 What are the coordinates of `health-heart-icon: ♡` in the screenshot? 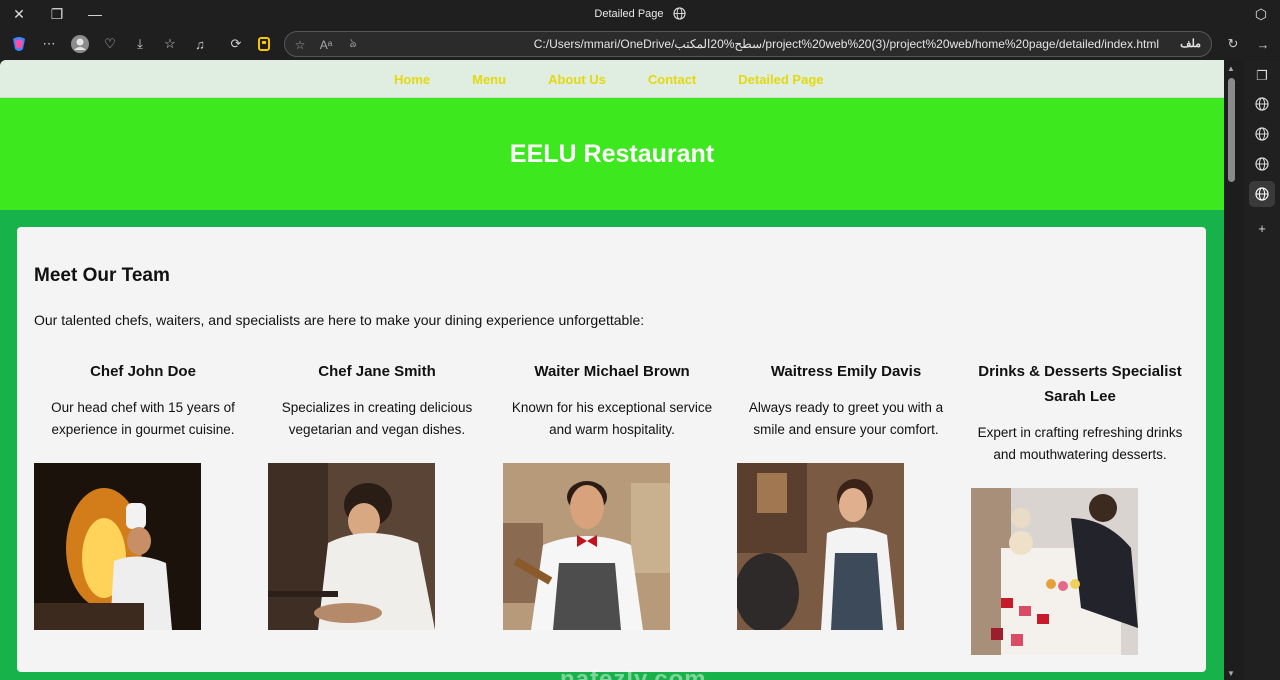 It's located at (110, 44).